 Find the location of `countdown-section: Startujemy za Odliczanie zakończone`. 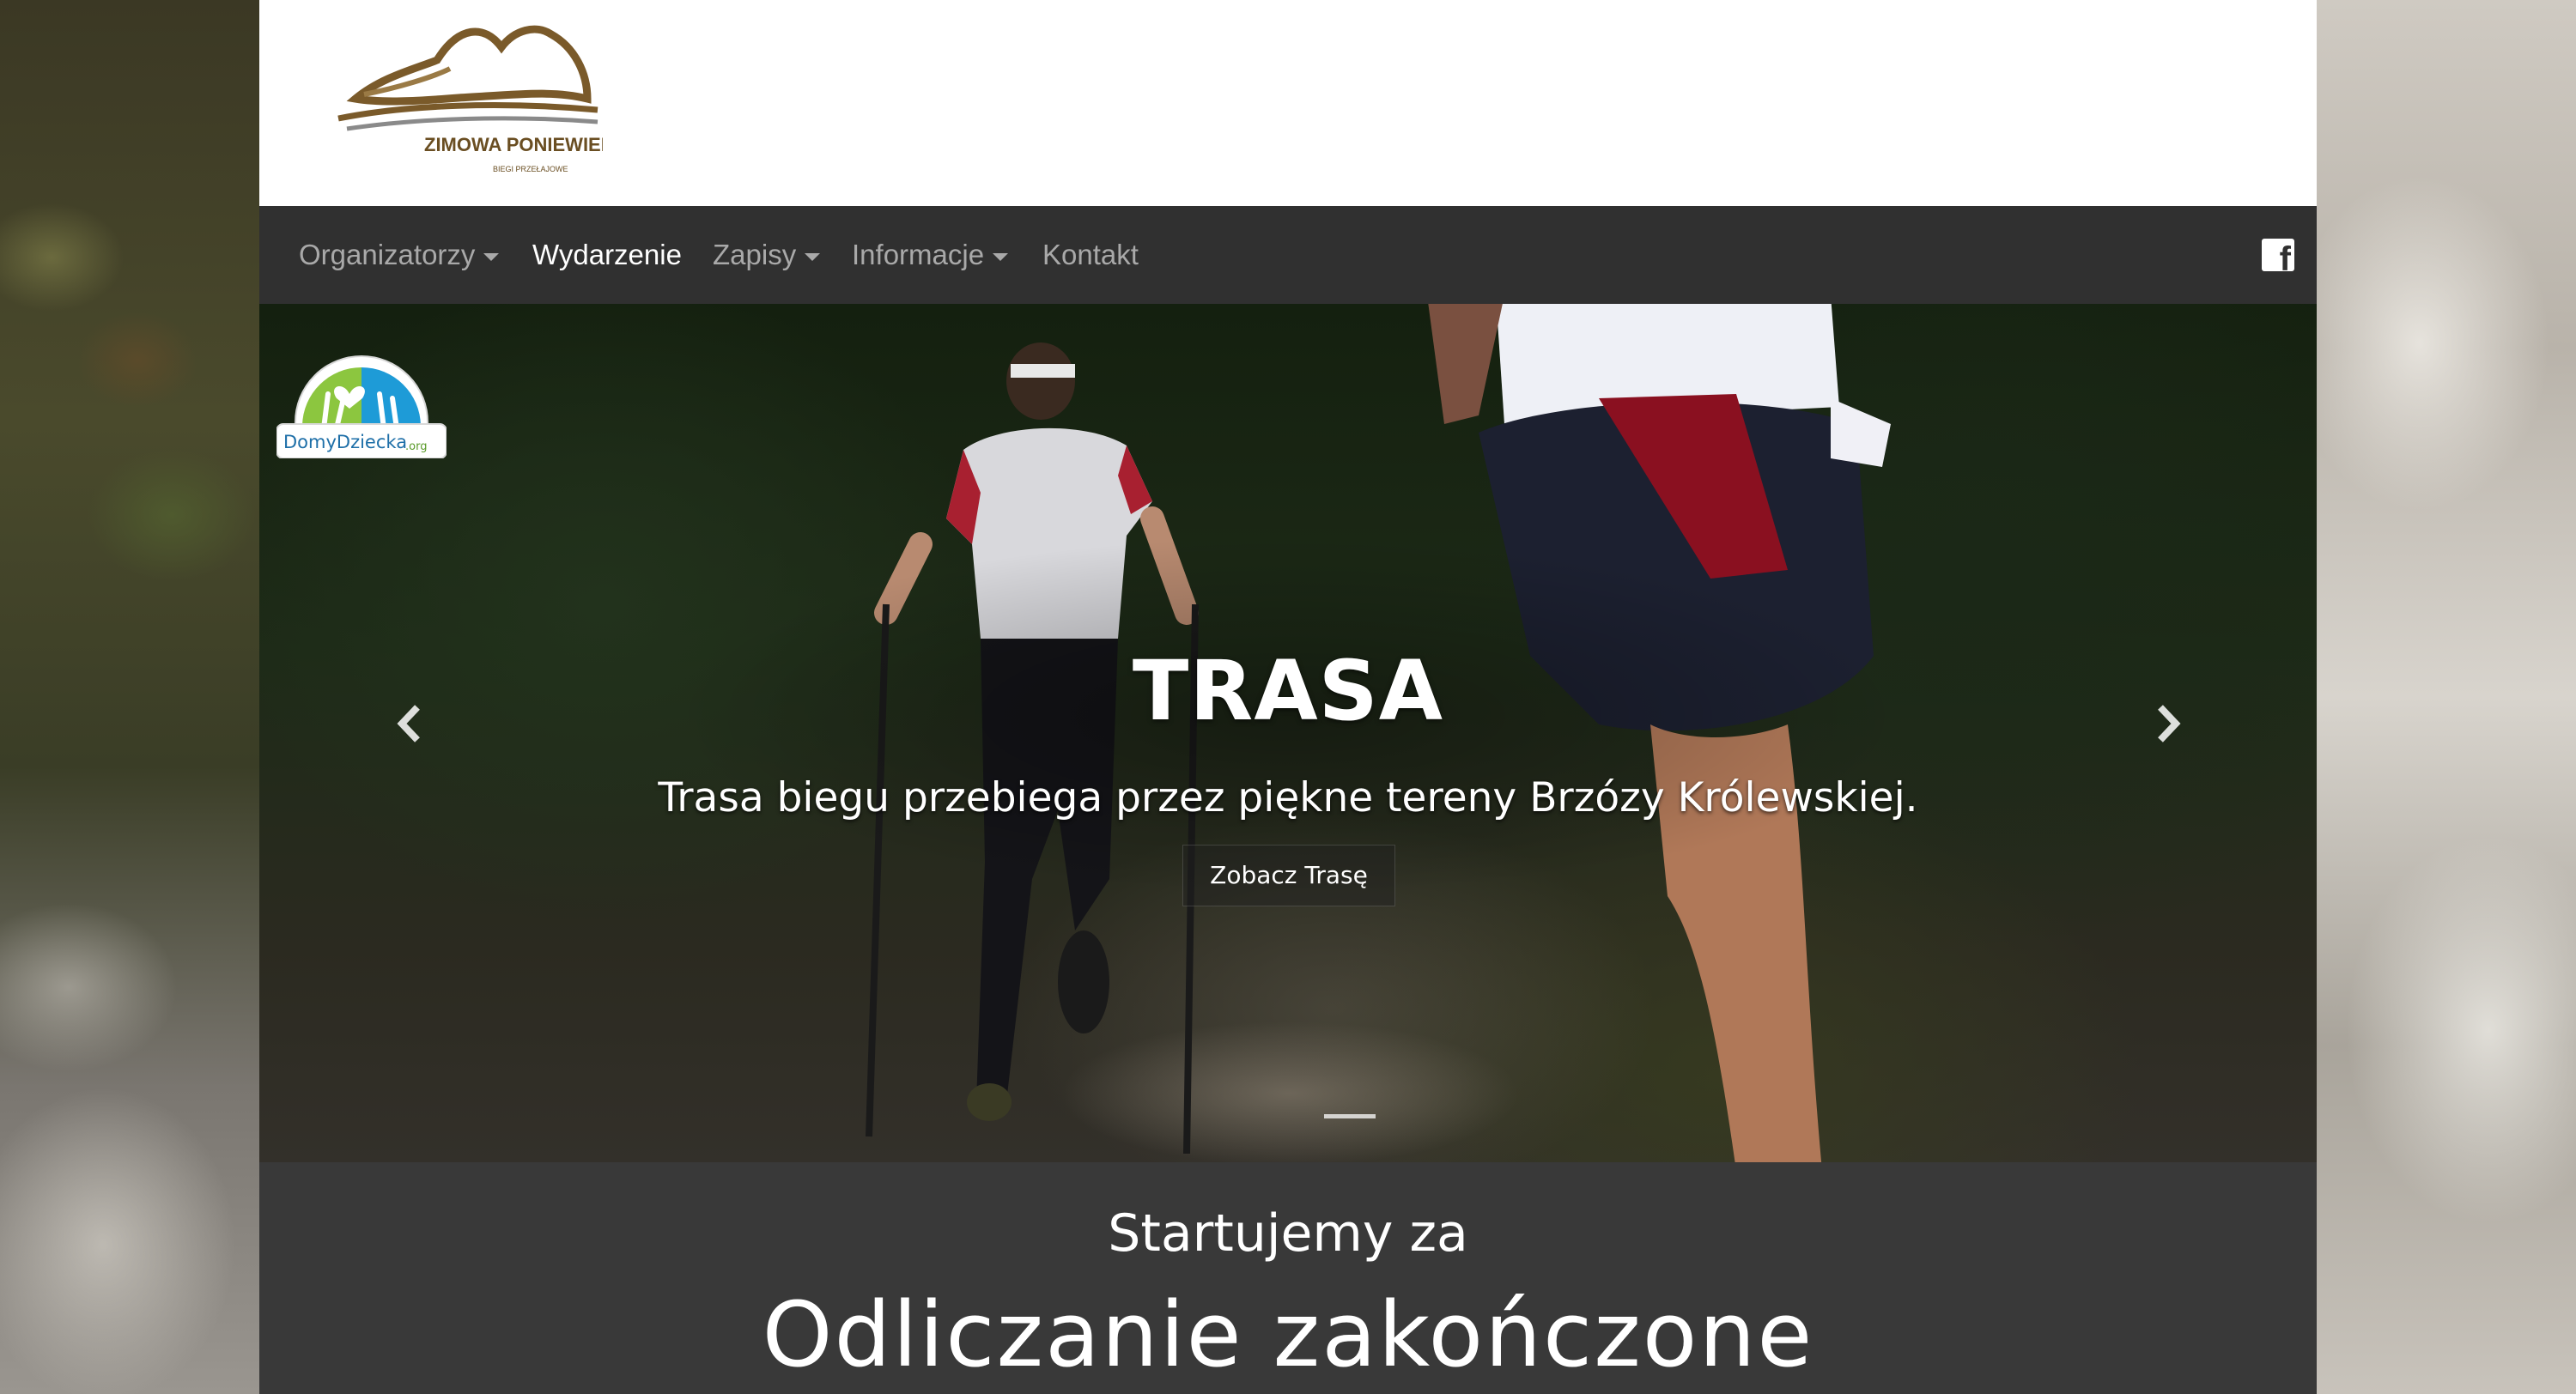

countdown-section: Startujemy za Odliczanie zakończone is located at coordinates (1288, 1278).